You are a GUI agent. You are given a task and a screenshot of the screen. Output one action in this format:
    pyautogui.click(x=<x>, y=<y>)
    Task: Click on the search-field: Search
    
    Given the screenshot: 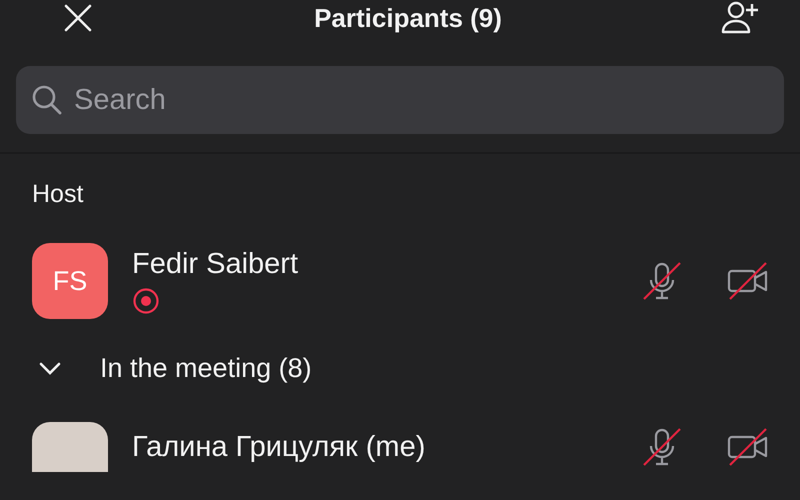 What is the action you would take?
    pyautogui.click(x=400, y=100)
    